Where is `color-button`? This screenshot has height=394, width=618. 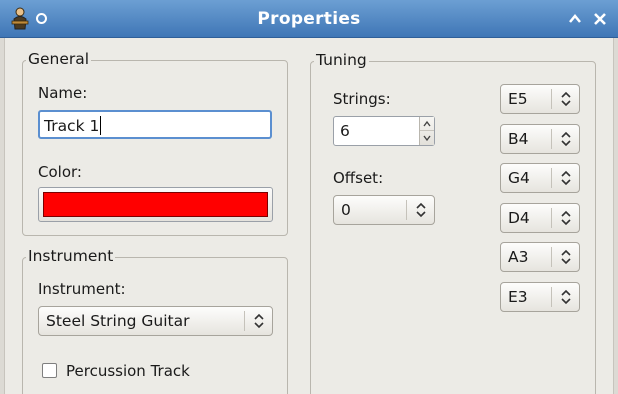 color-button is located at coordinates (155, 204).